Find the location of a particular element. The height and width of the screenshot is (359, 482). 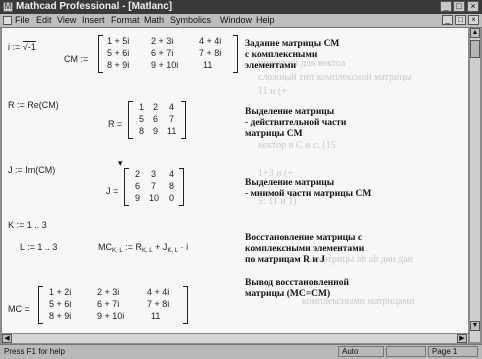

background-text: 11 и (+ is located at coordinates (272, 91).